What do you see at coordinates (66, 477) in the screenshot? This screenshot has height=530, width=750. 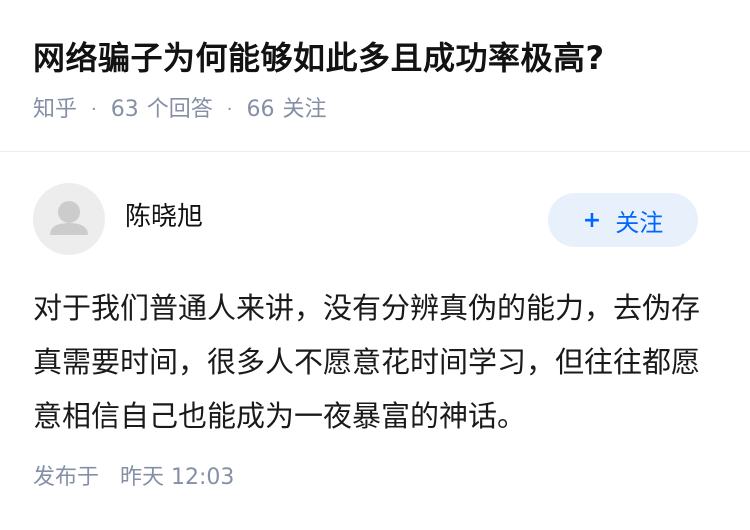 I see `publish-label: 发布于` at bounding box center [66, 477].